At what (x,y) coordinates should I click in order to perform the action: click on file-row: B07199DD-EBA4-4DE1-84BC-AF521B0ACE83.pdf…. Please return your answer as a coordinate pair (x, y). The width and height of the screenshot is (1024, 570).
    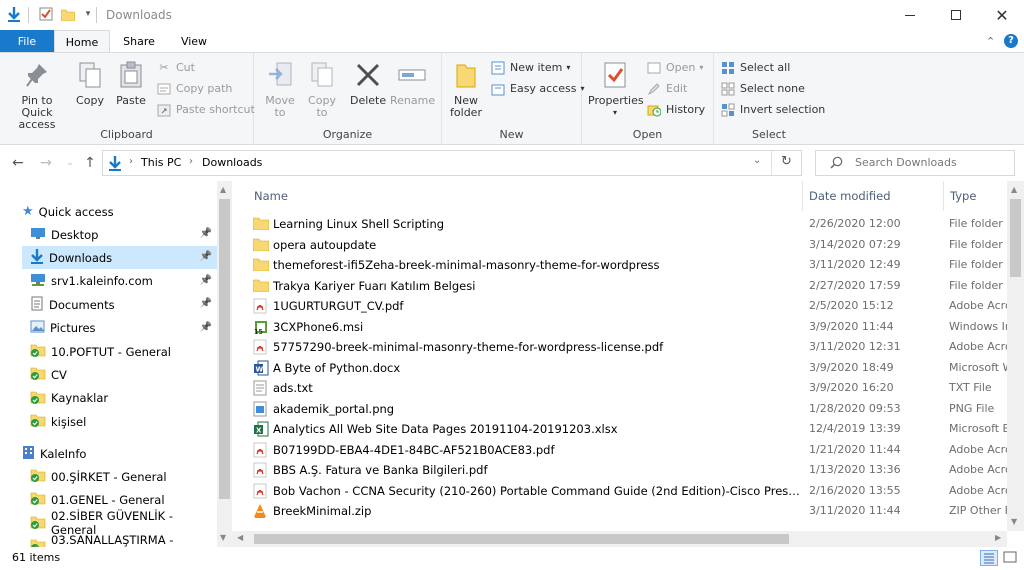
    Looking at the image, I should click on (631, 450).